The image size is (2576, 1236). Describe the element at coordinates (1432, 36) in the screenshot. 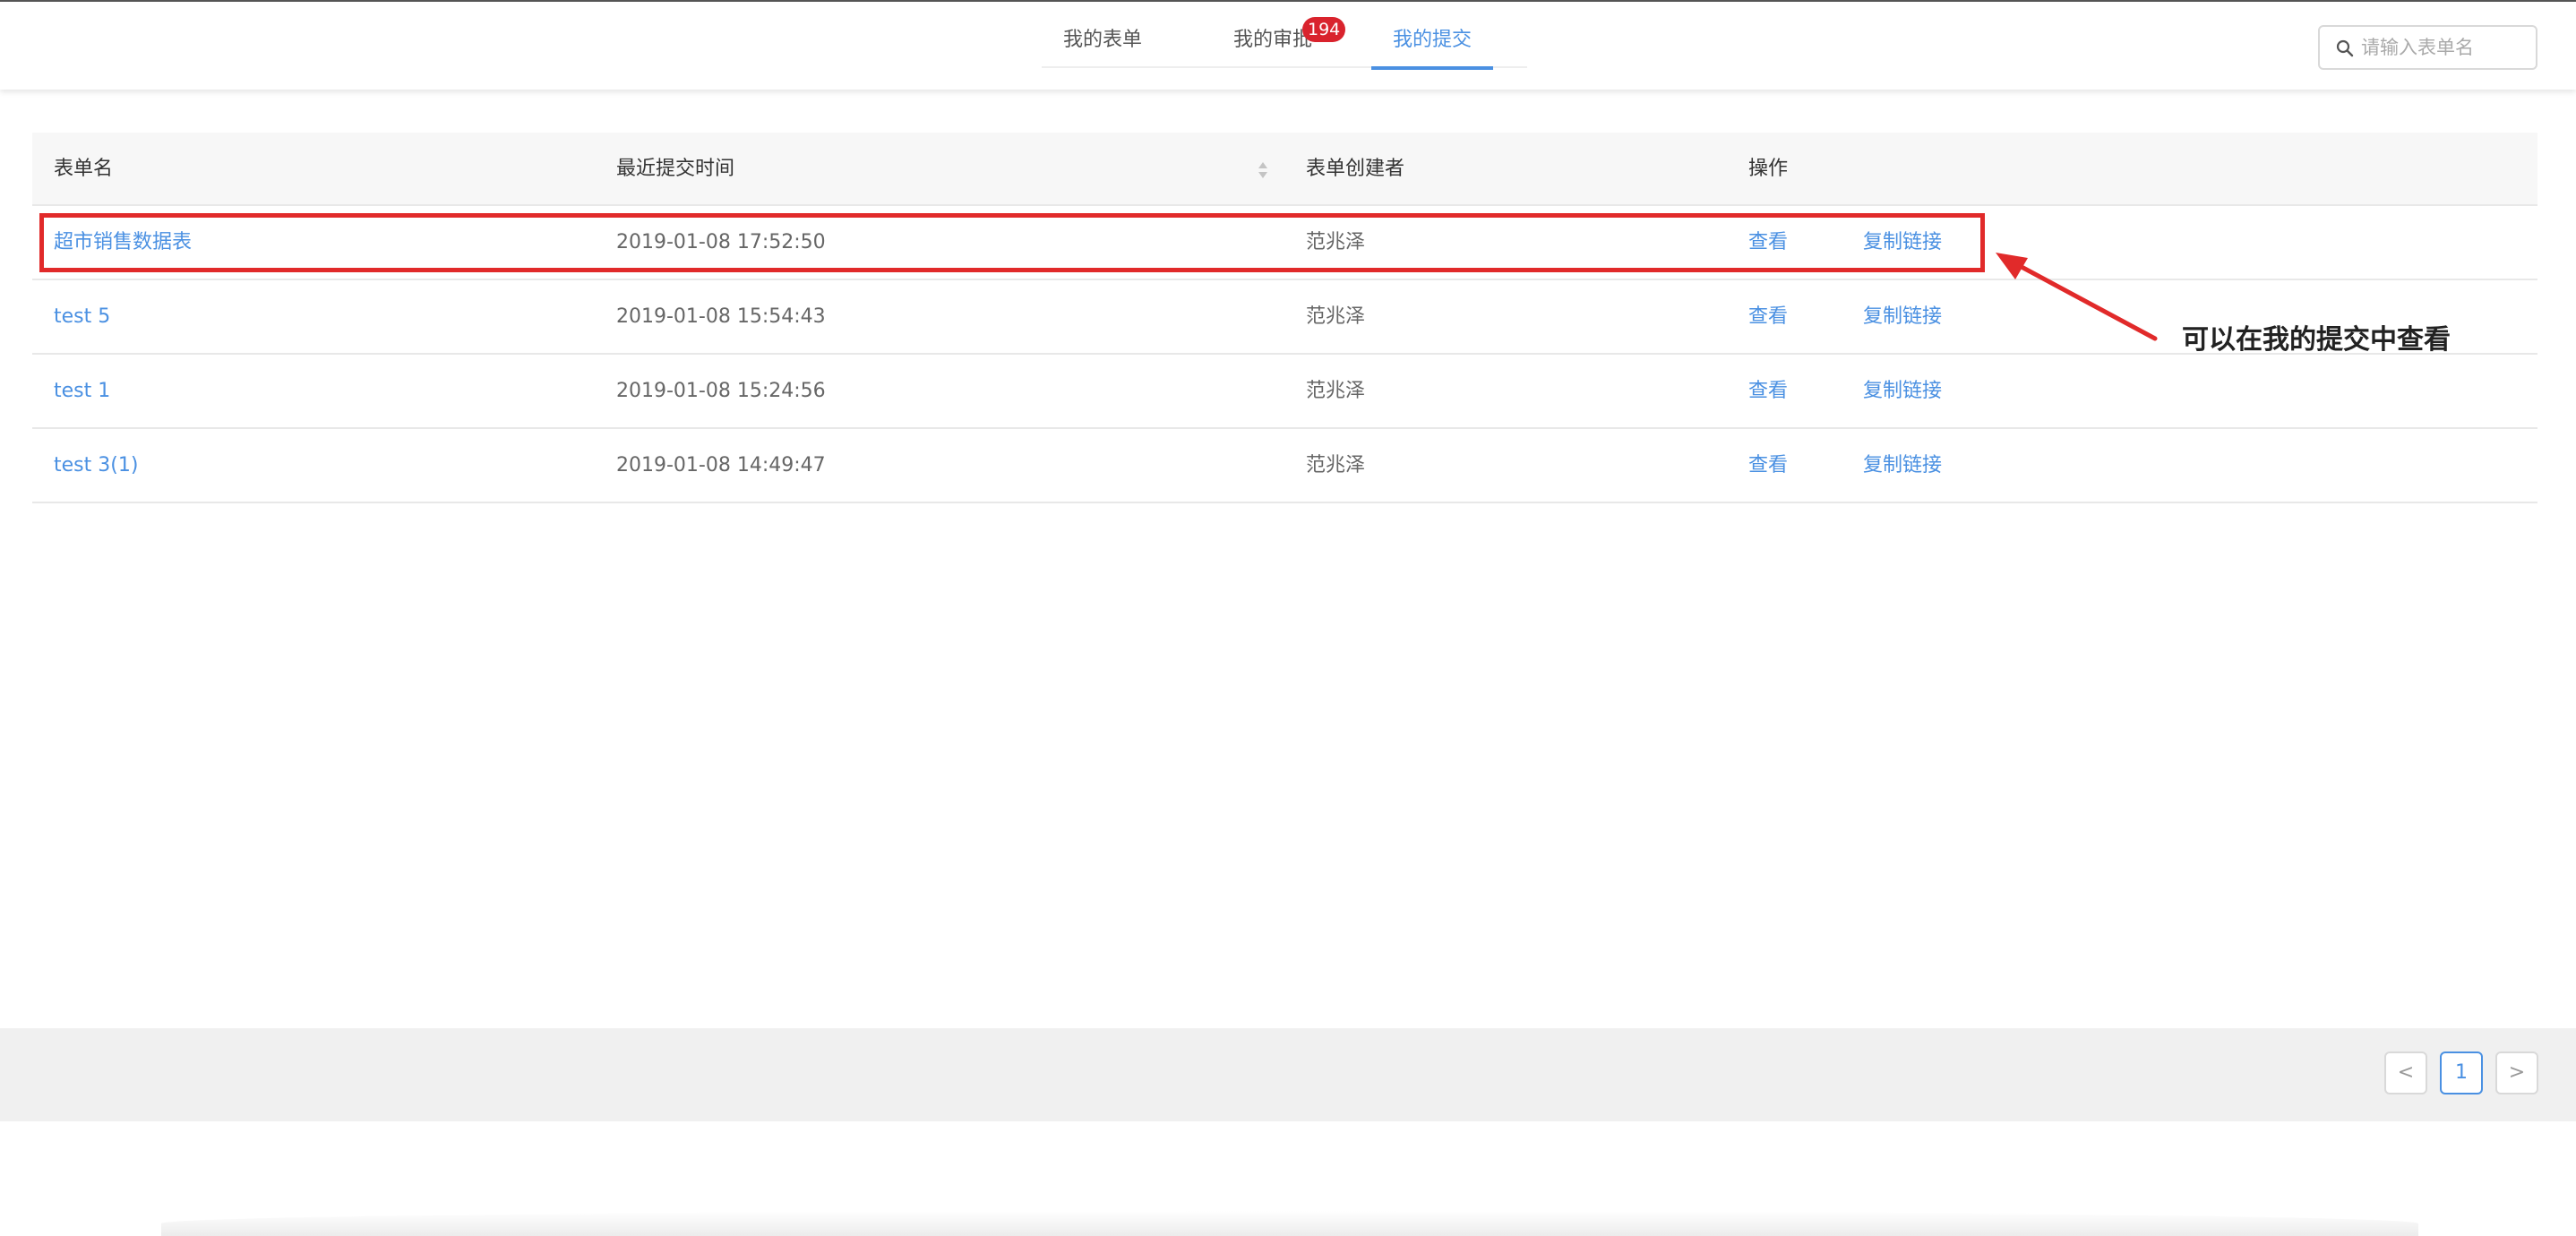

I see `tab-my-submissions: 我的提交` at that location.